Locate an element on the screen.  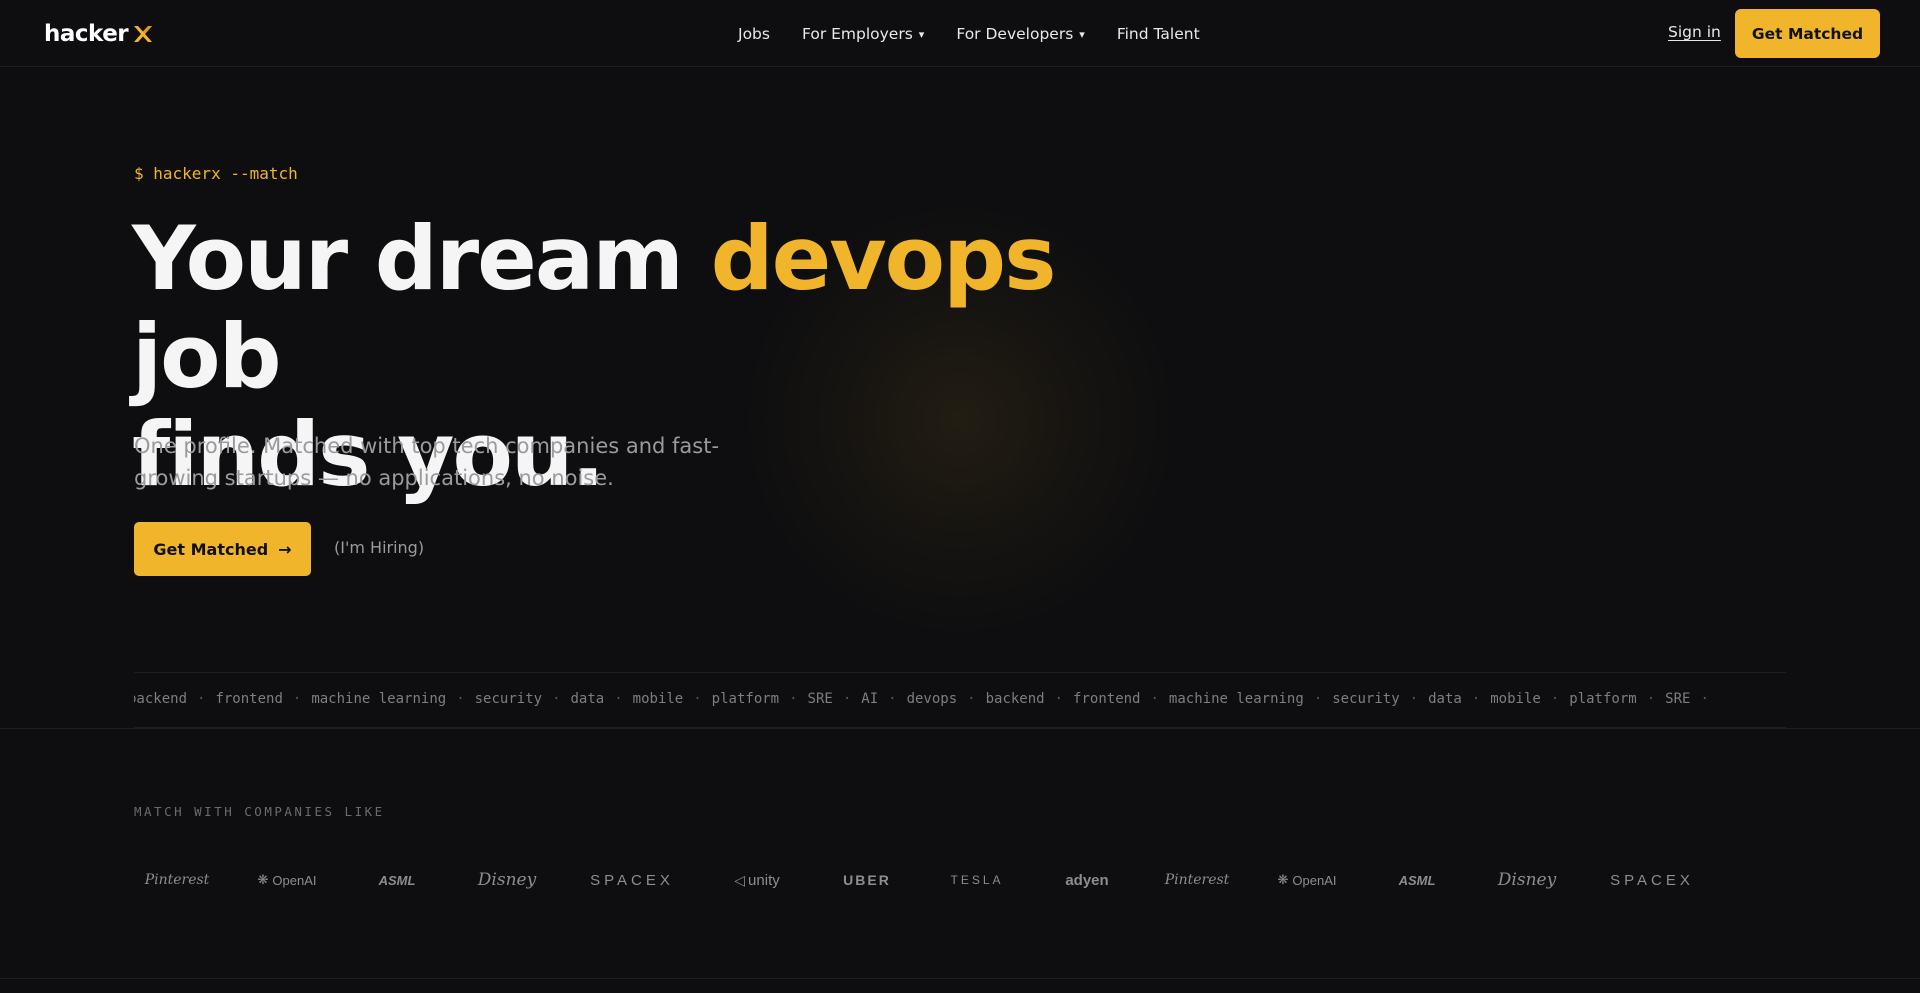
company-logo-uber: UBER is located at coordinates (867, 880).